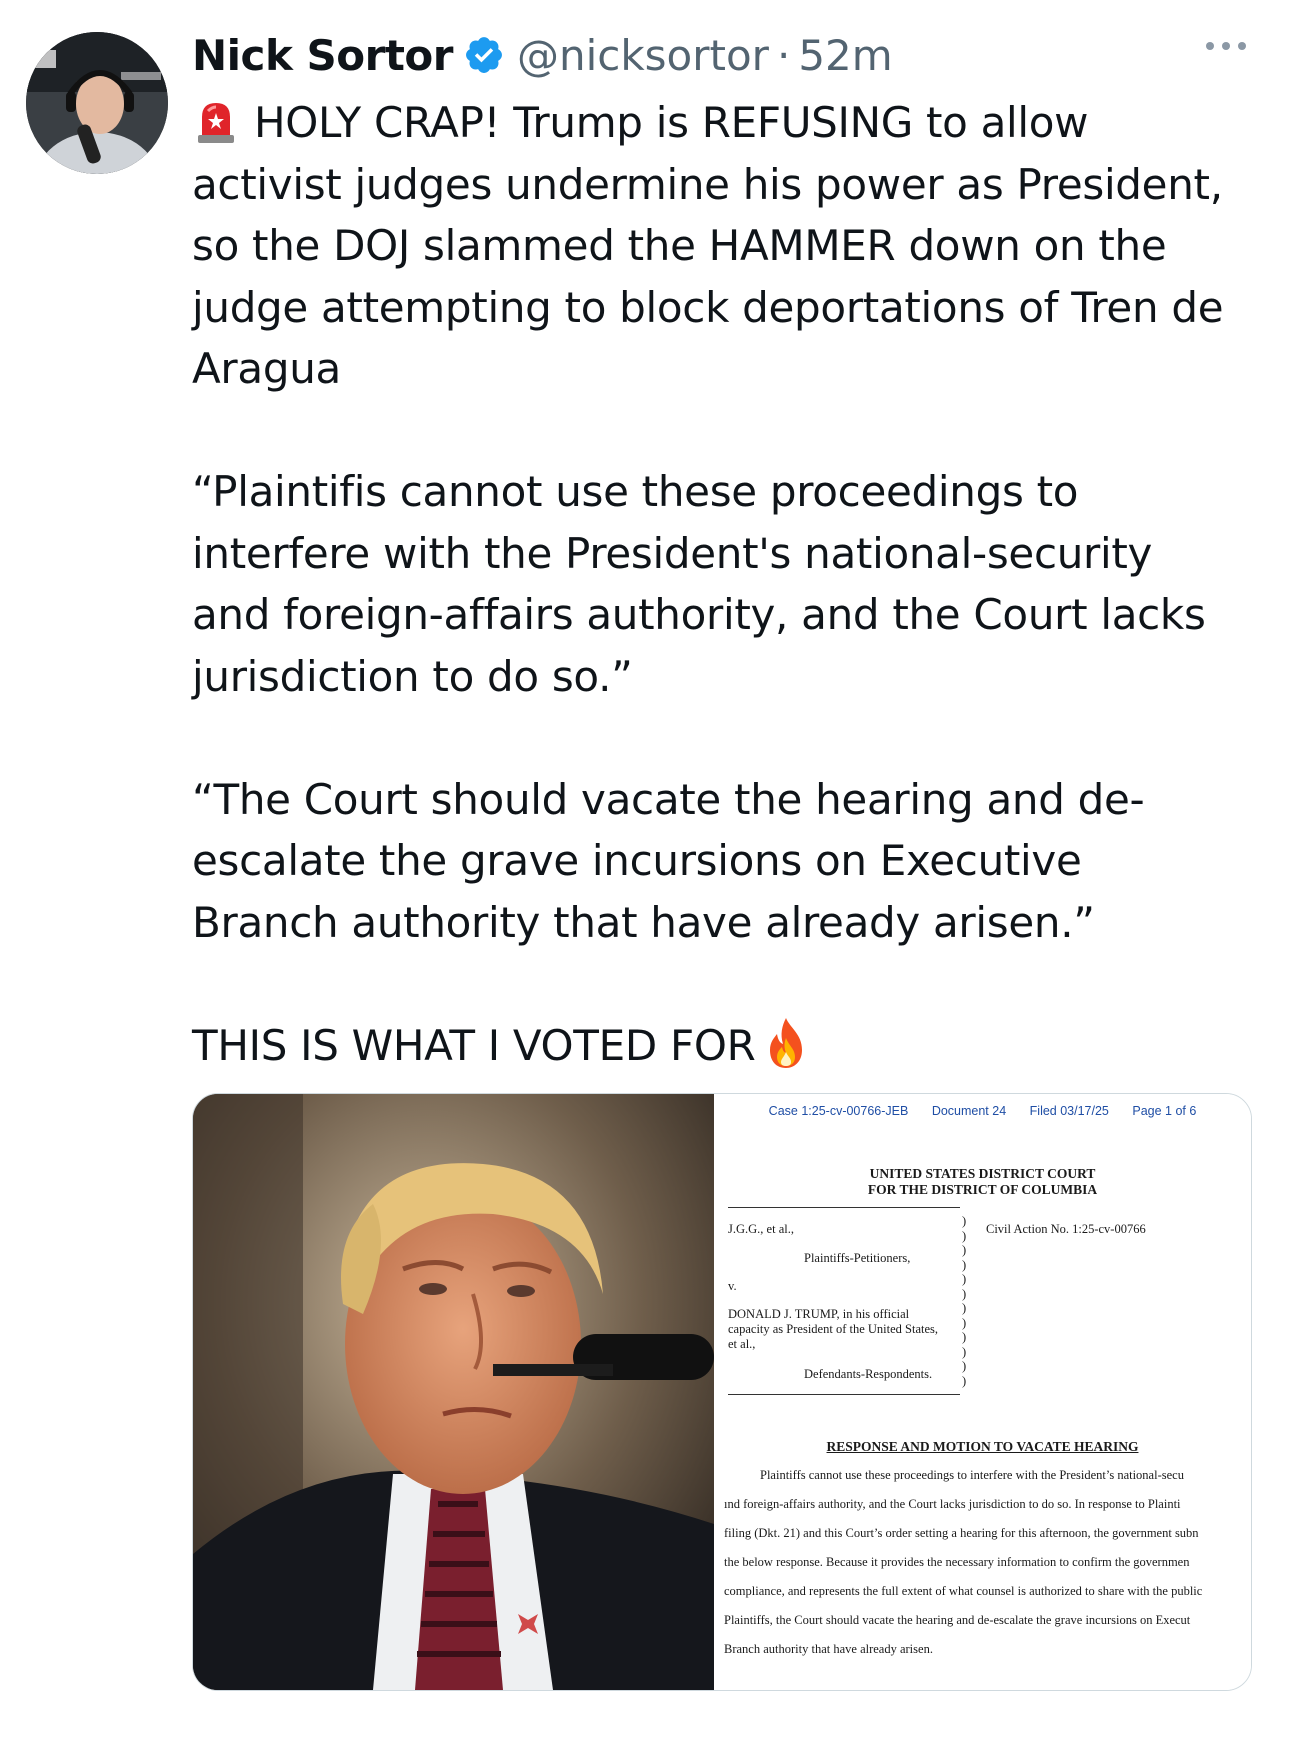  I want to click on filed-date: Filed 03/17/25, so click(1069, 1111).